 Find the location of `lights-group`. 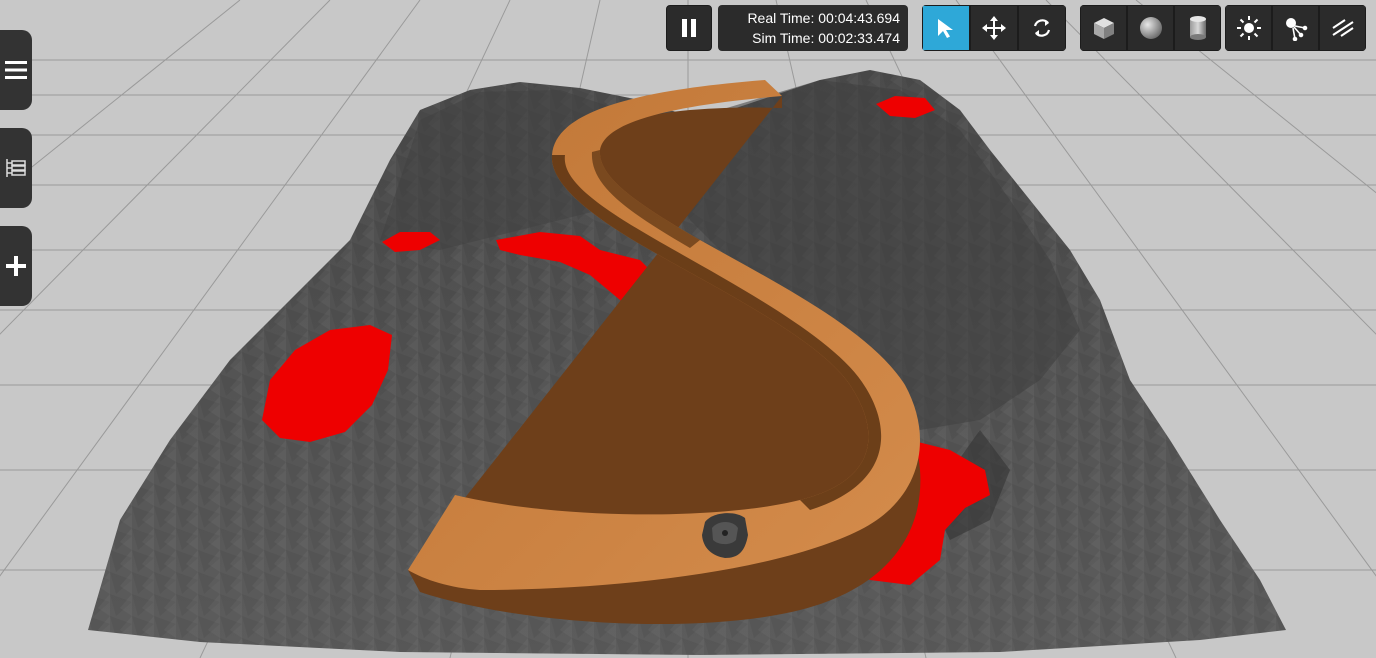

lights-group is located at coordinates (1295, 28).